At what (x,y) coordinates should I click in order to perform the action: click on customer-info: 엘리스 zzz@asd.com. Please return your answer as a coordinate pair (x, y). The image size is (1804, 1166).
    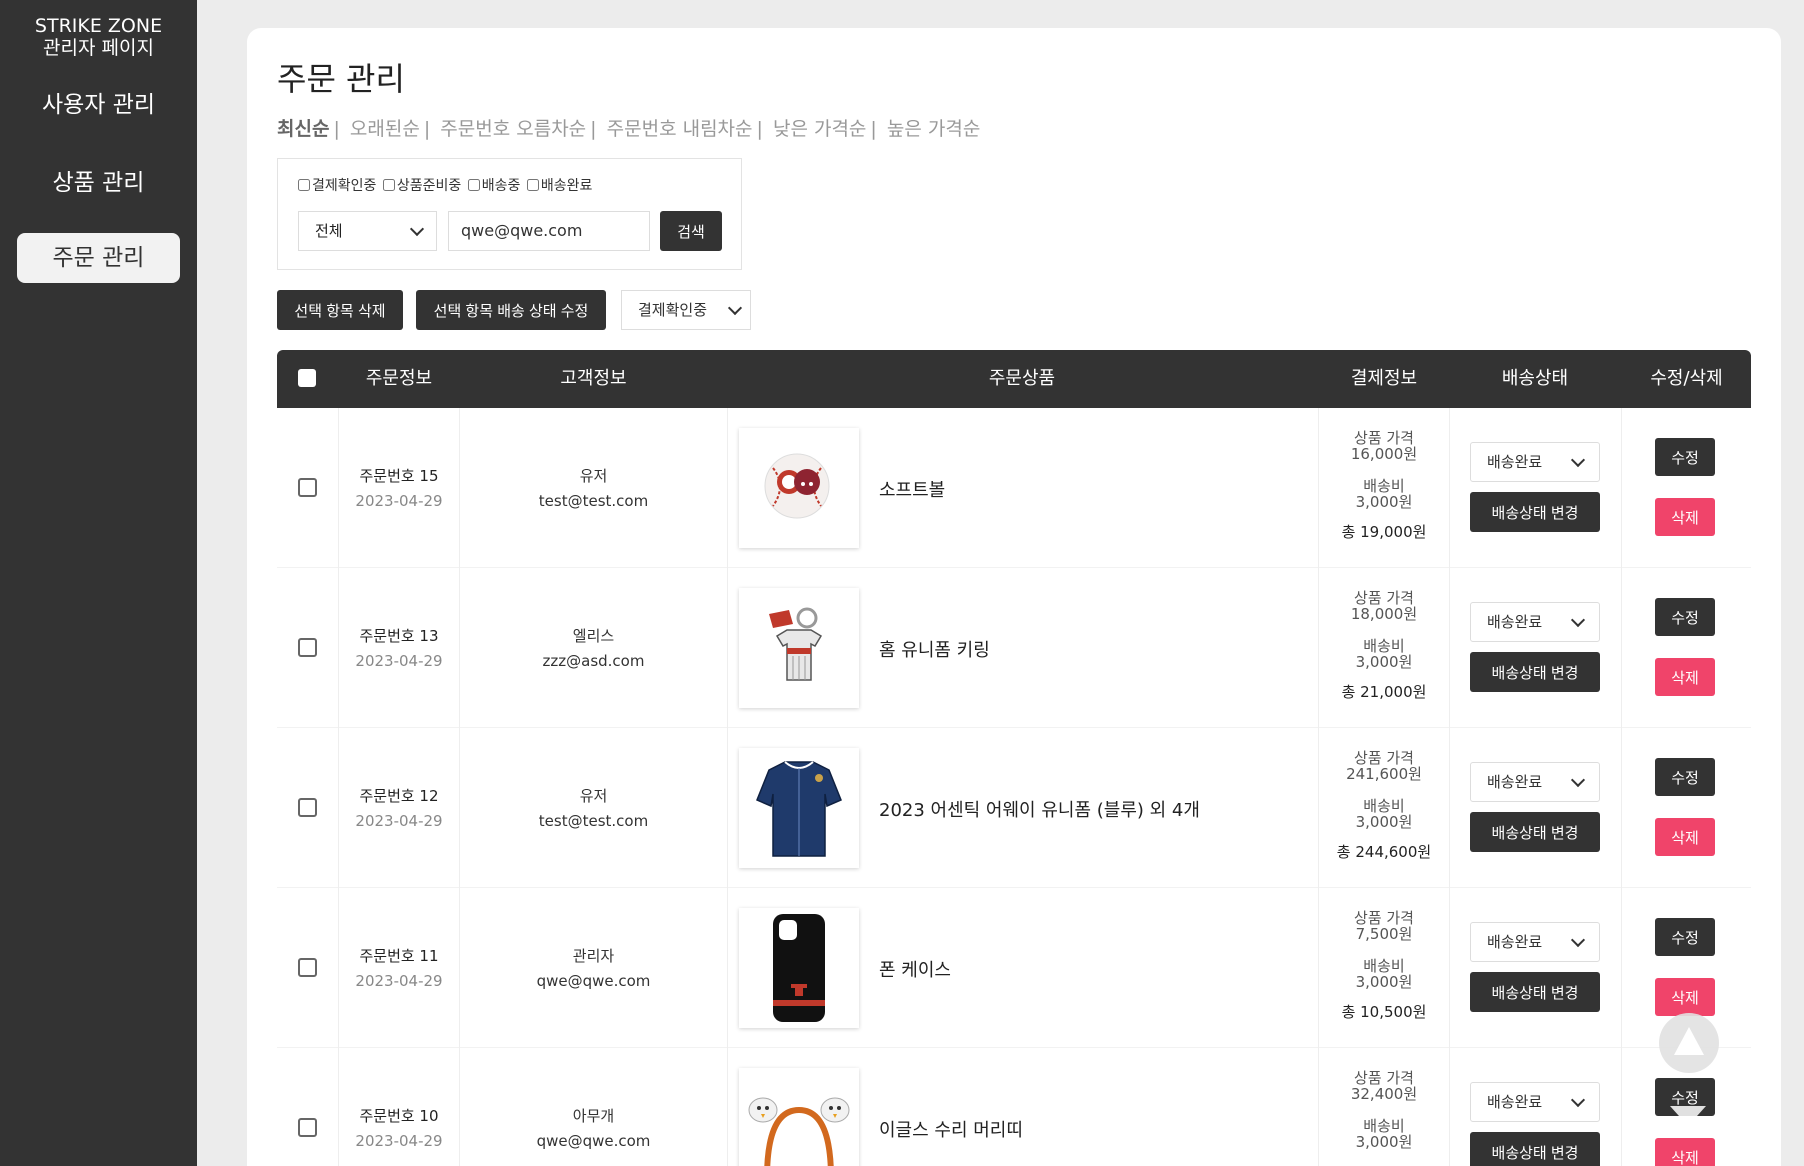
    Looking at the image, I should click on (593, 649).